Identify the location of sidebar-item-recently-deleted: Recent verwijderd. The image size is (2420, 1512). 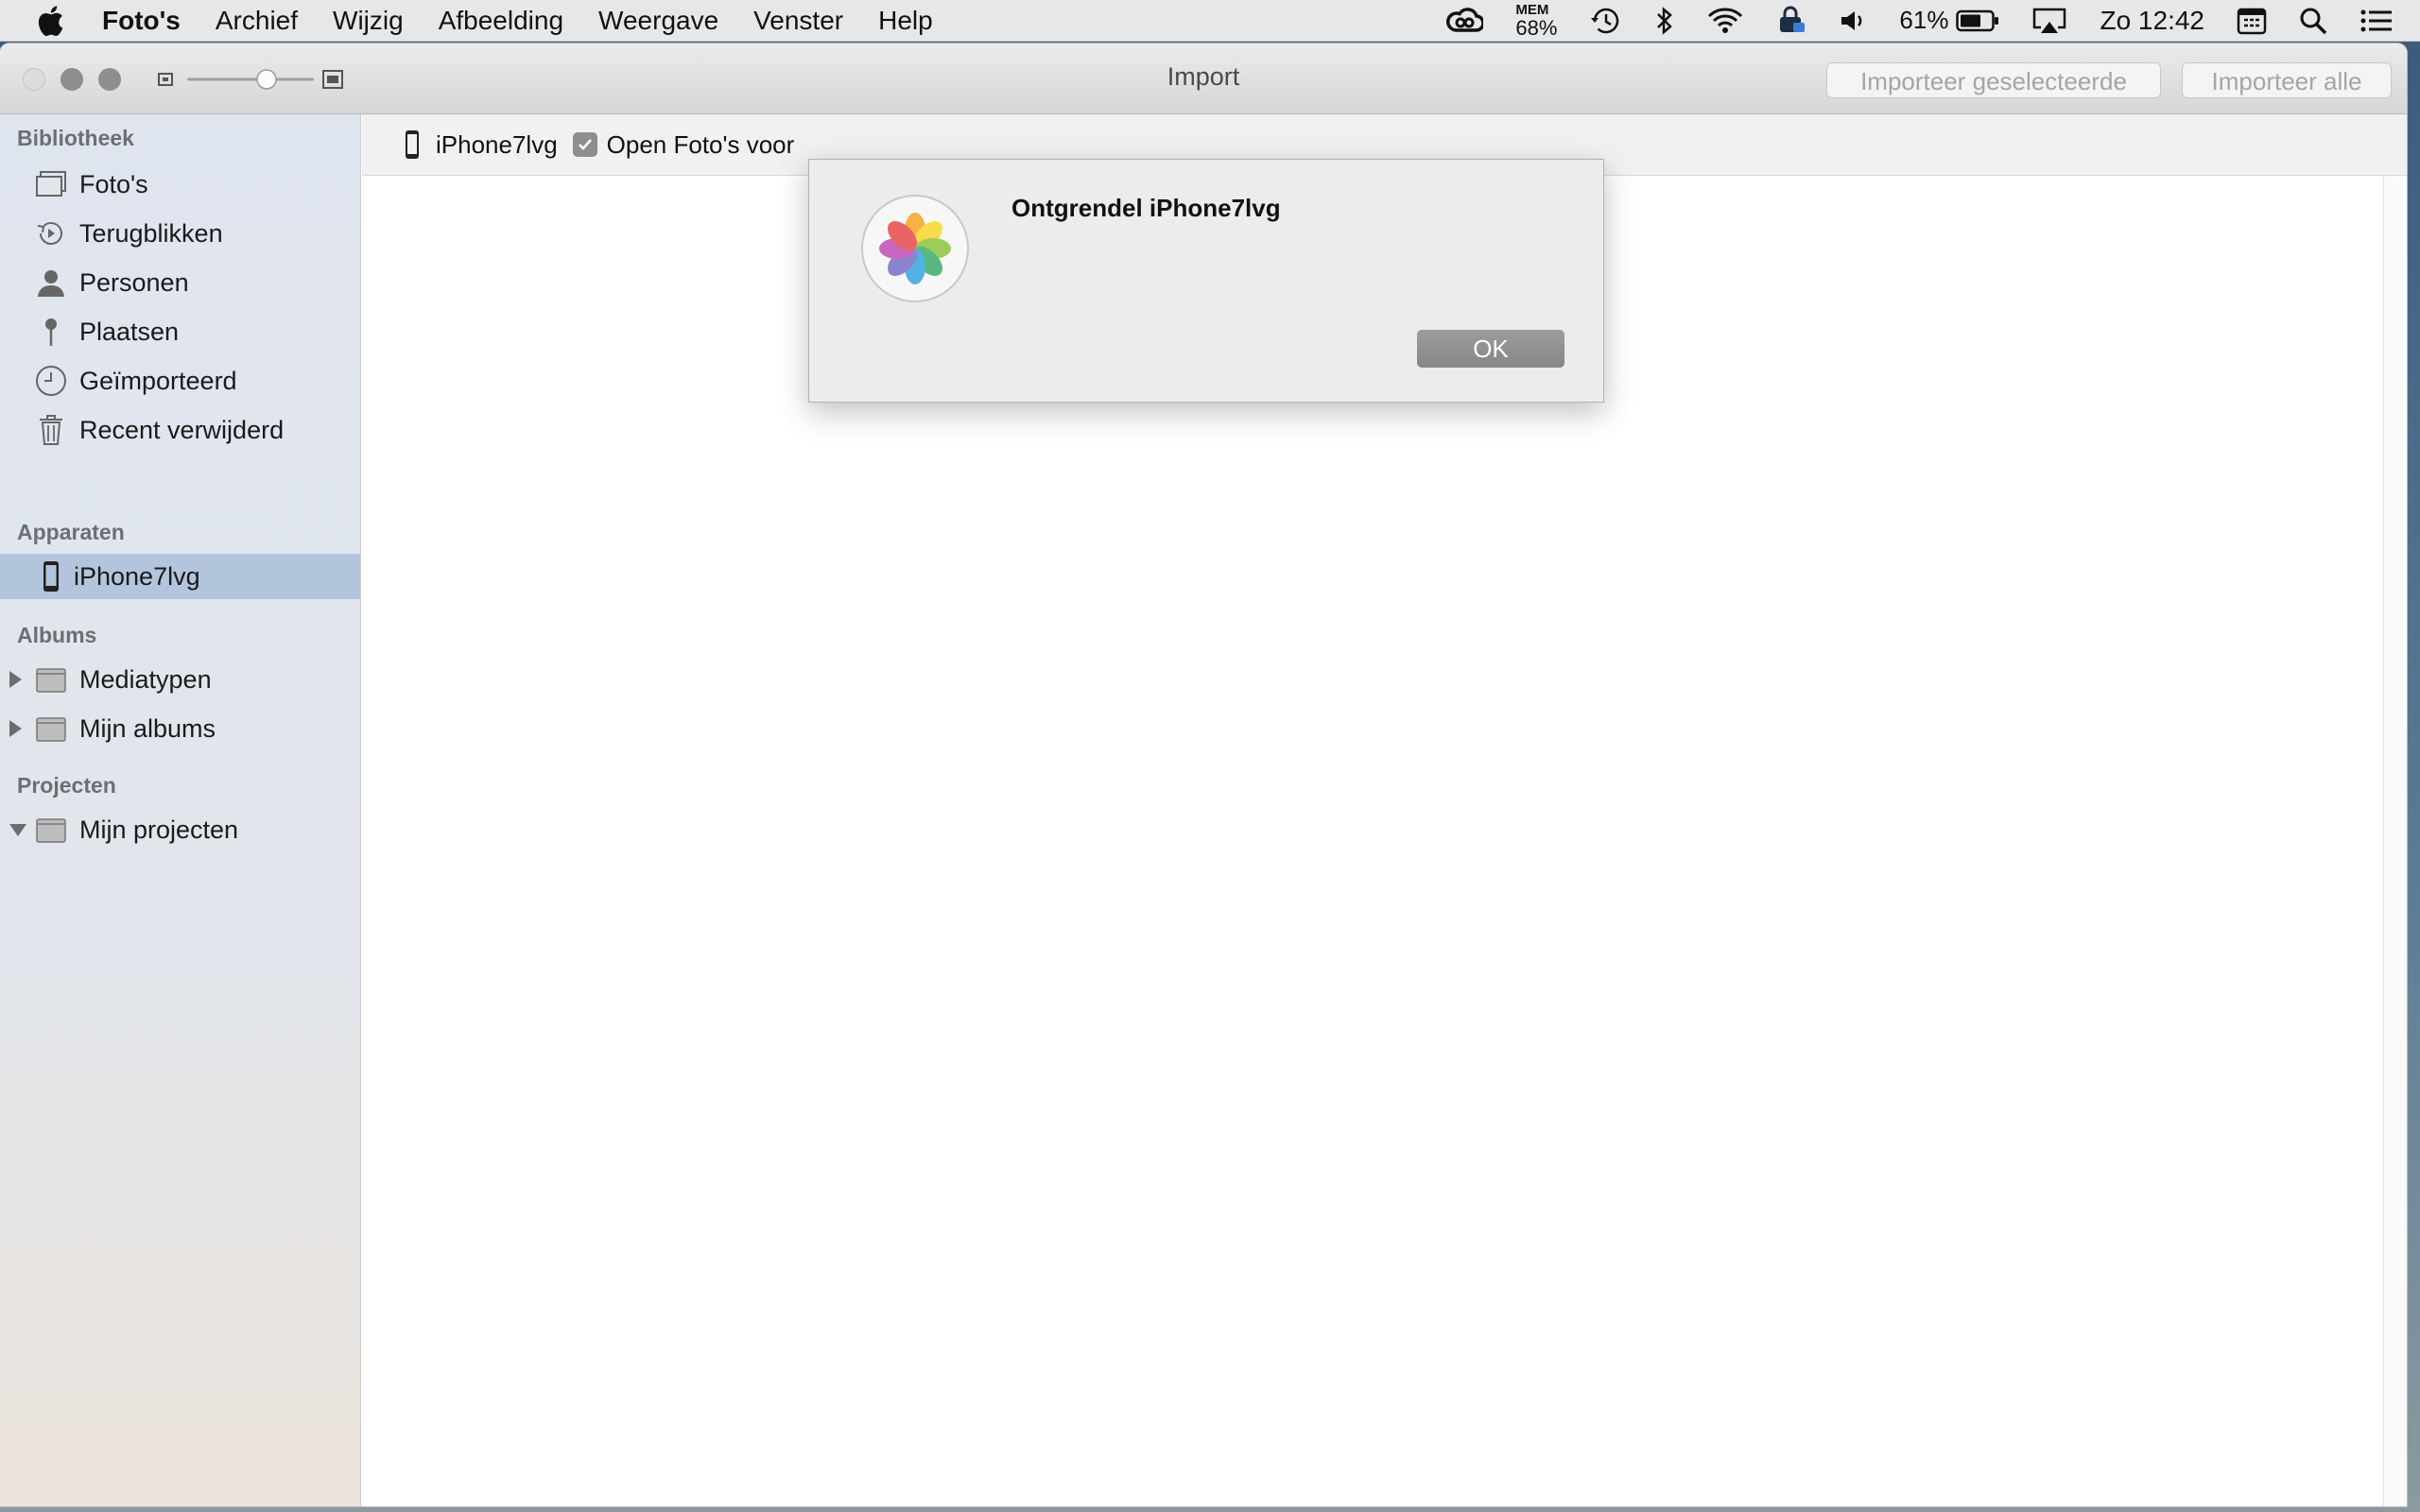
(180, 430).